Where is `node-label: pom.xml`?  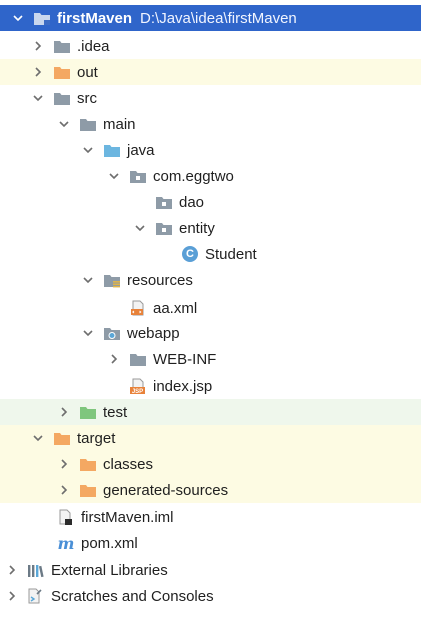
node-label: pom.xml is located at coordinates (109, 543).